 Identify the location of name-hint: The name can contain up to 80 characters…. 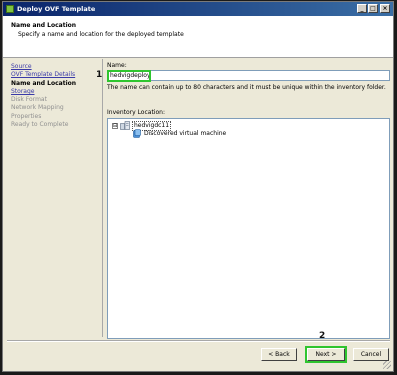
(246, 87).